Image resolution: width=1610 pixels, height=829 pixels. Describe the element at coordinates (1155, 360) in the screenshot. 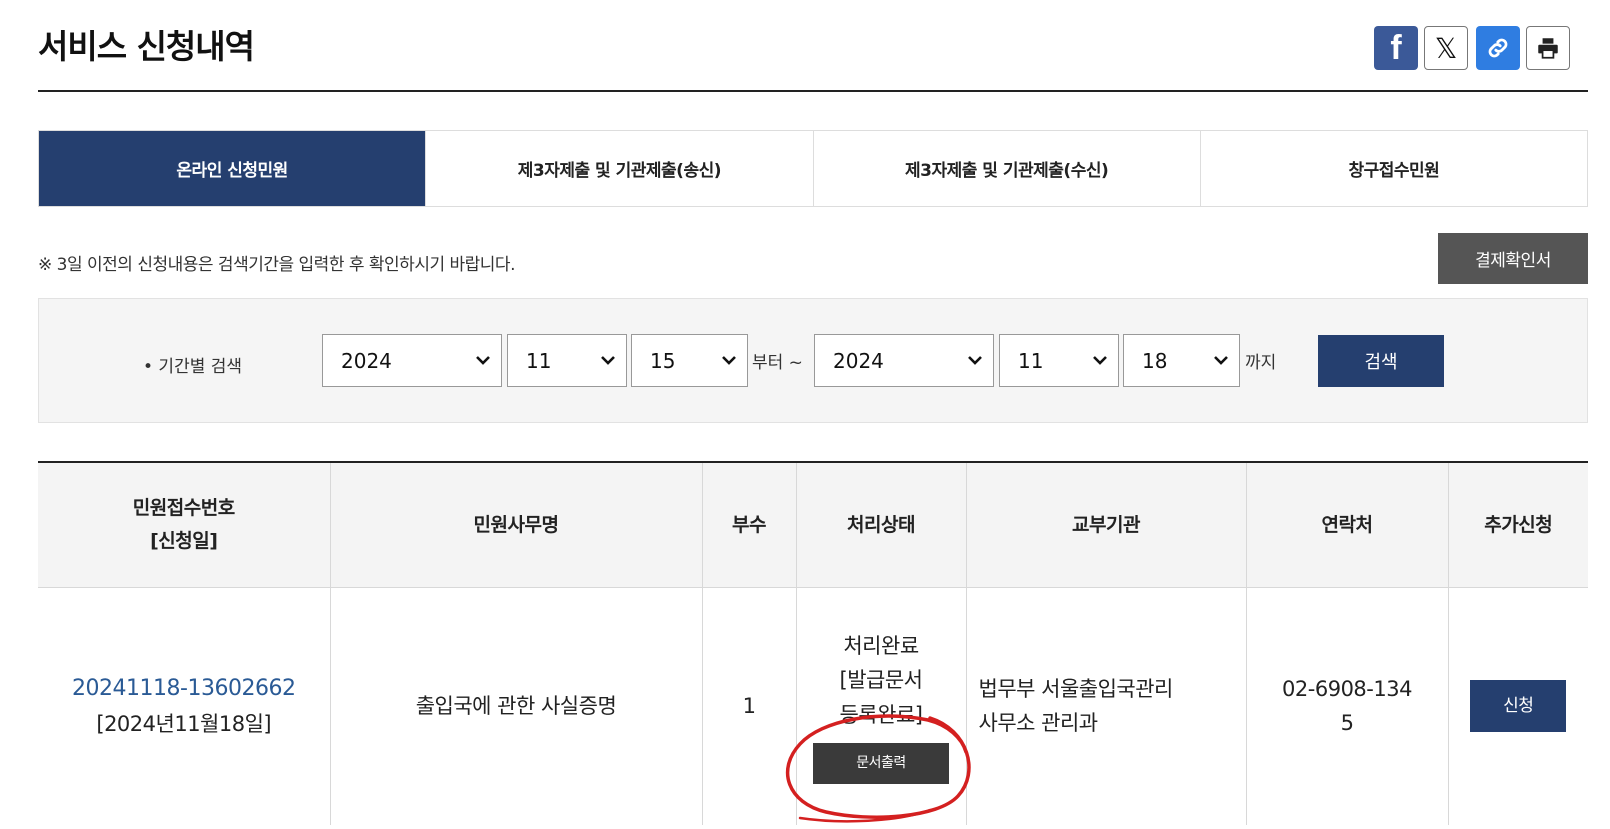

I see `to-day-value: 18` at that location.